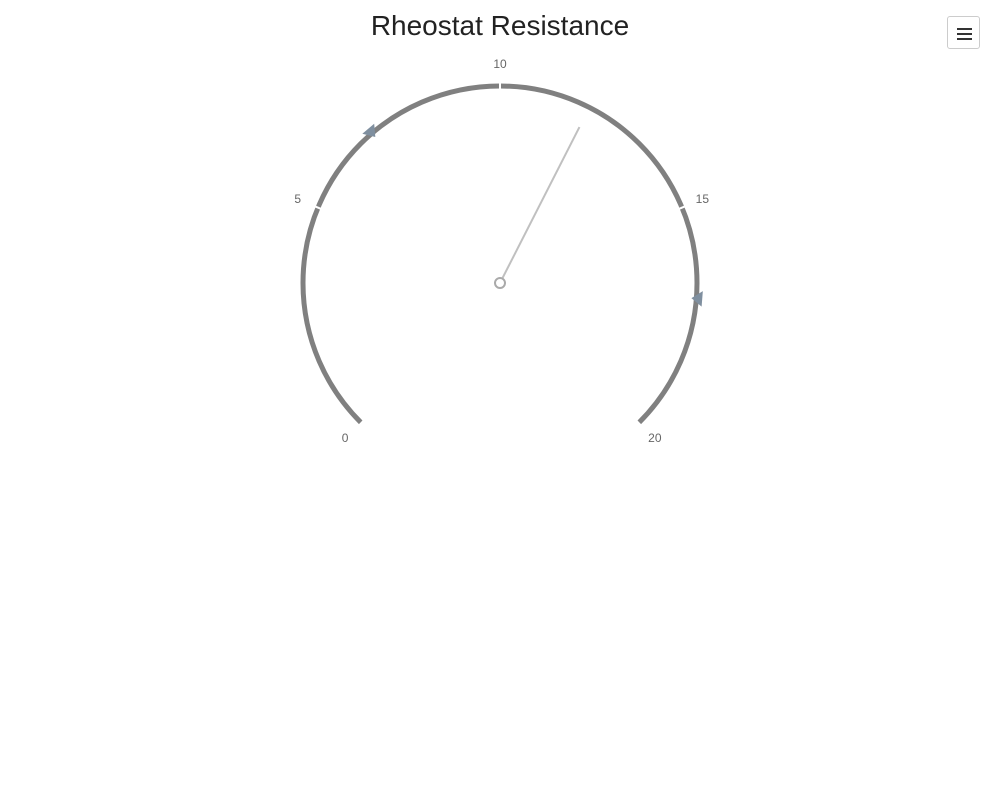  Describe the element at coordinates (345, 438) in the screenshot. I see `gauge-tick-label-0: 0` at that location.